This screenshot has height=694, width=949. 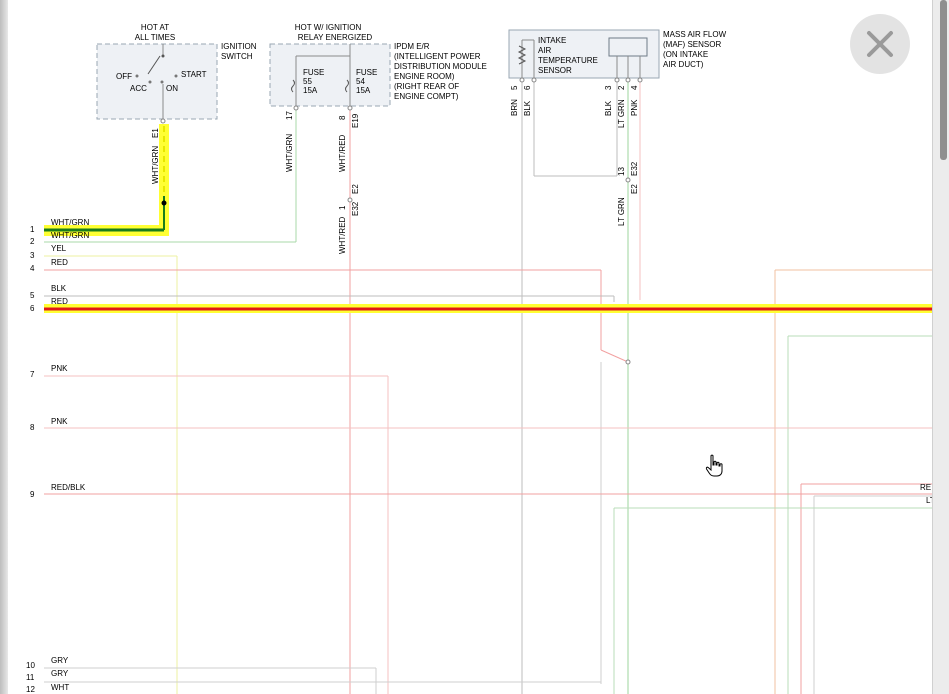 I want to click on maf-label-line1: MASS AIR FLOW, so click(x=695, y=34).